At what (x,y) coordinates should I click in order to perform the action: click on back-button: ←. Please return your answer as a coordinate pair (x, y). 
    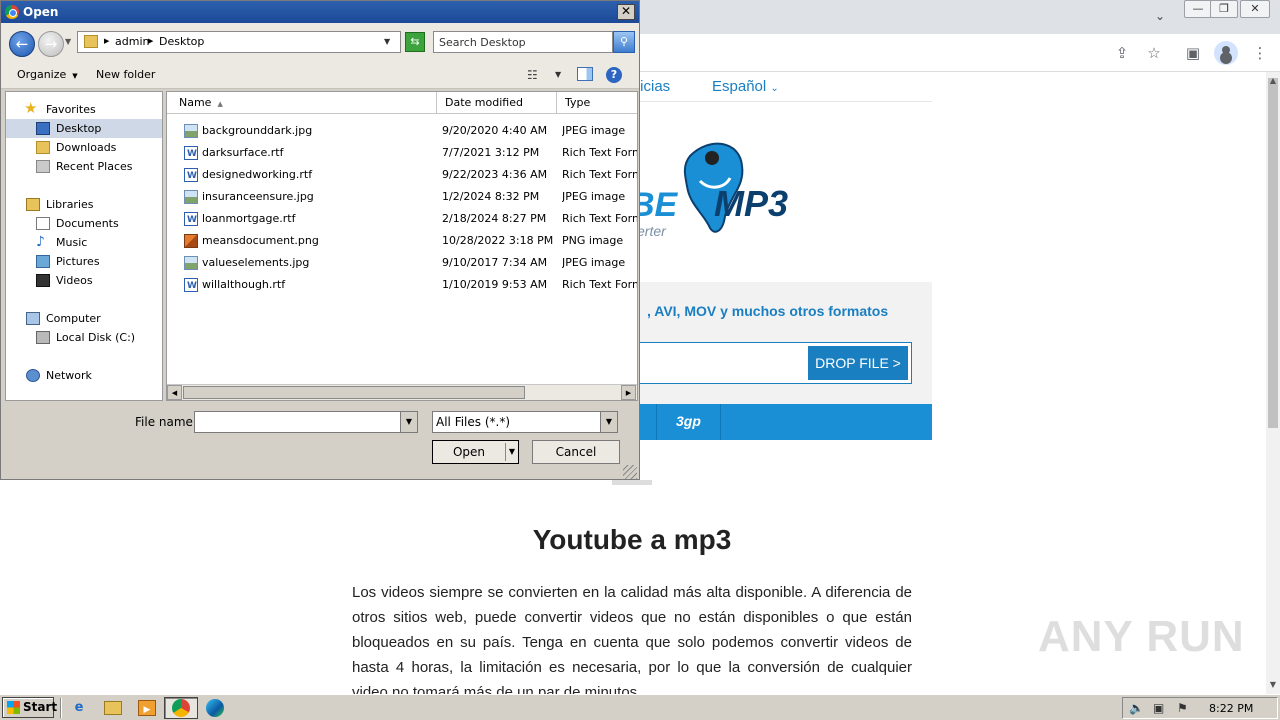
    Looking at the image, I should click on (22, 44).